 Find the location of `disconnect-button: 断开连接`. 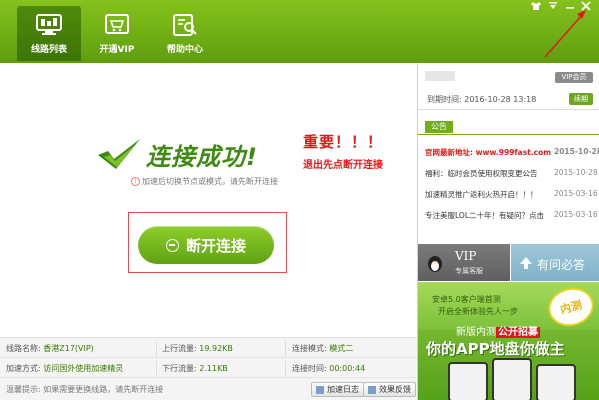

disconnect-button: 断开连接 is located at coordinates (206, 245).